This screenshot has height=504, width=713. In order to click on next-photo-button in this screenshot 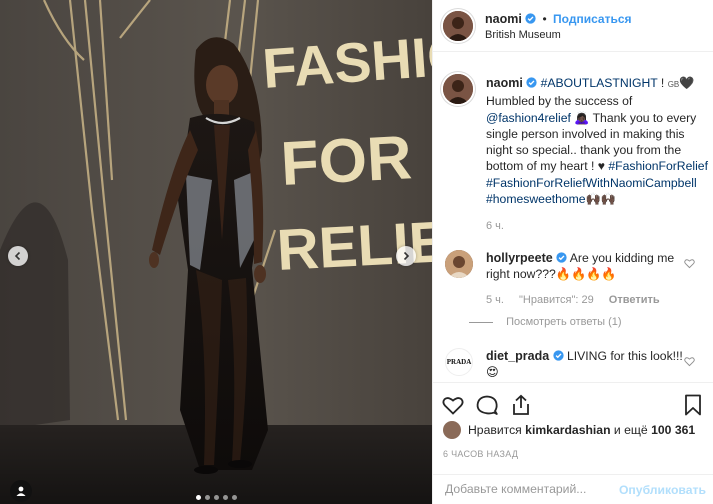, I will do `click(406, 256)`.